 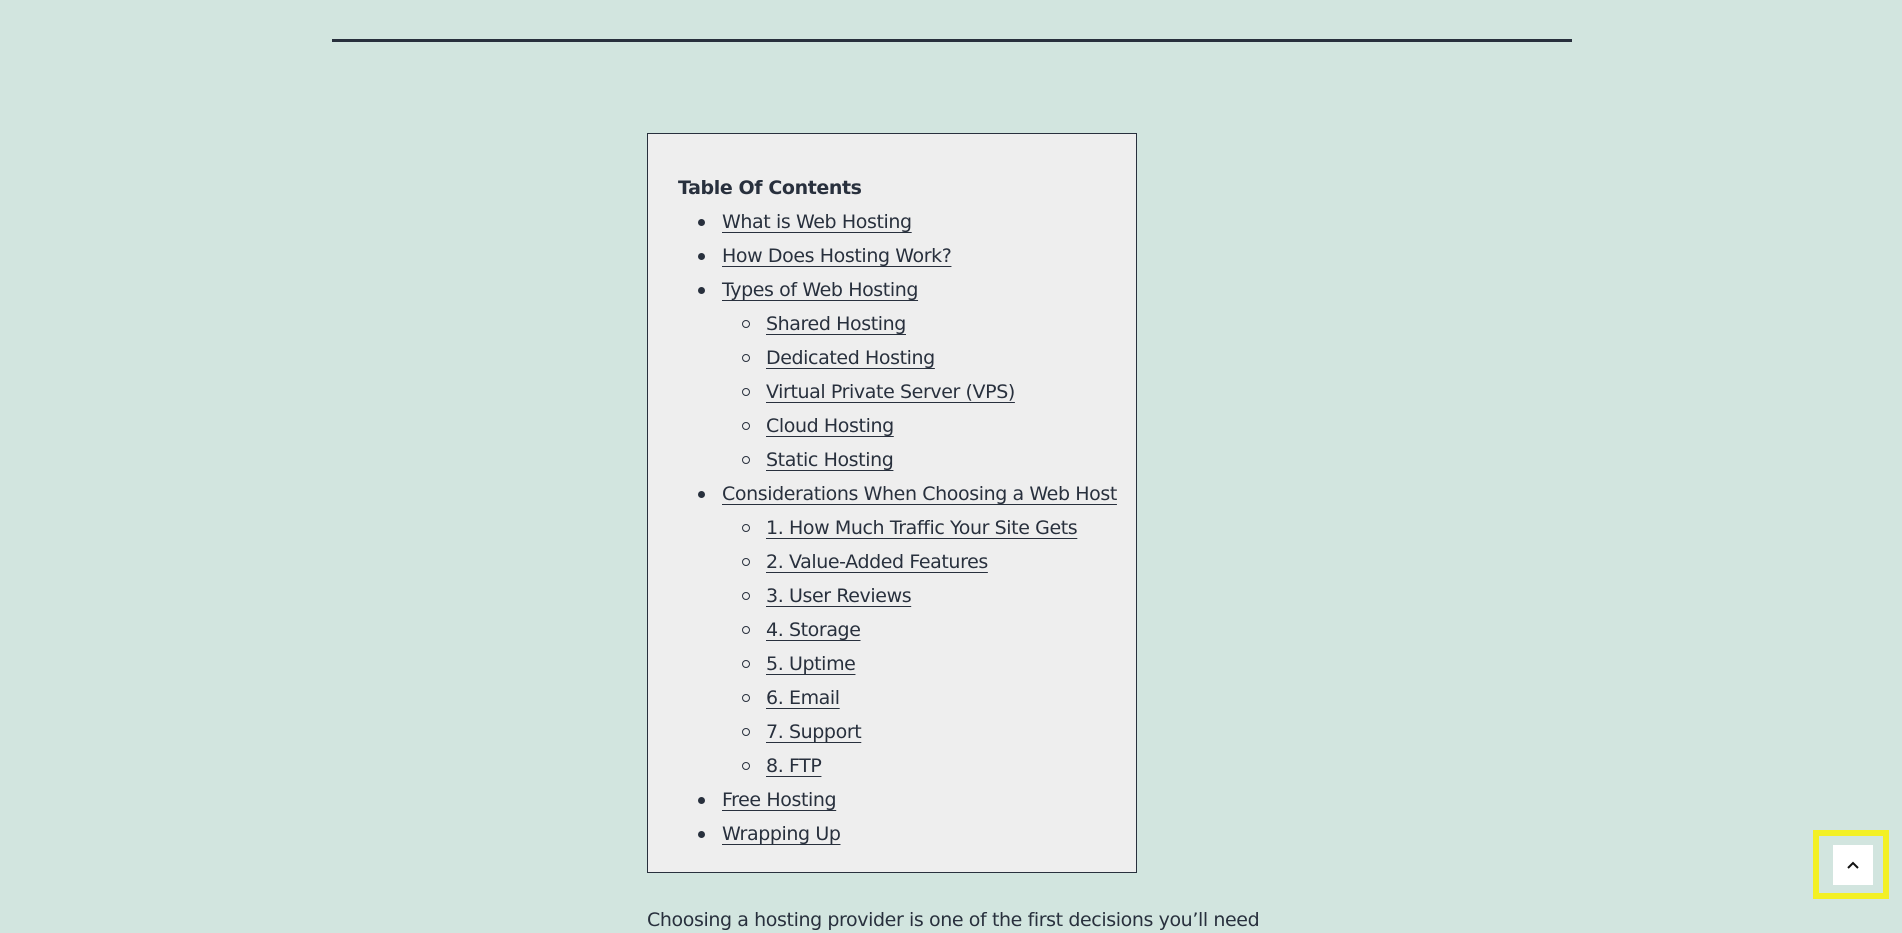 I want to click on toc-link: 6. Email, so click(x=803, y=698).